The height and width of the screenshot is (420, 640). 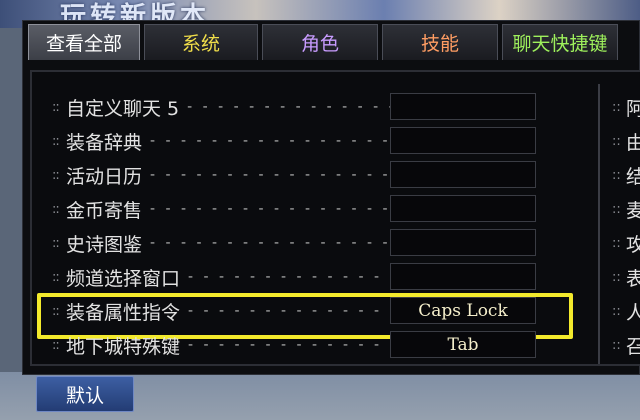 I want to click on row-label: 人, so click(x=633, y=312).